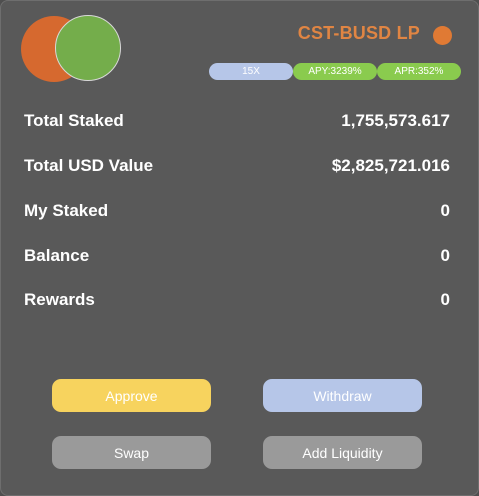 The image size is (479, 496). I want to click on pool-title: CST-BUSD LP, so click(358, 33).